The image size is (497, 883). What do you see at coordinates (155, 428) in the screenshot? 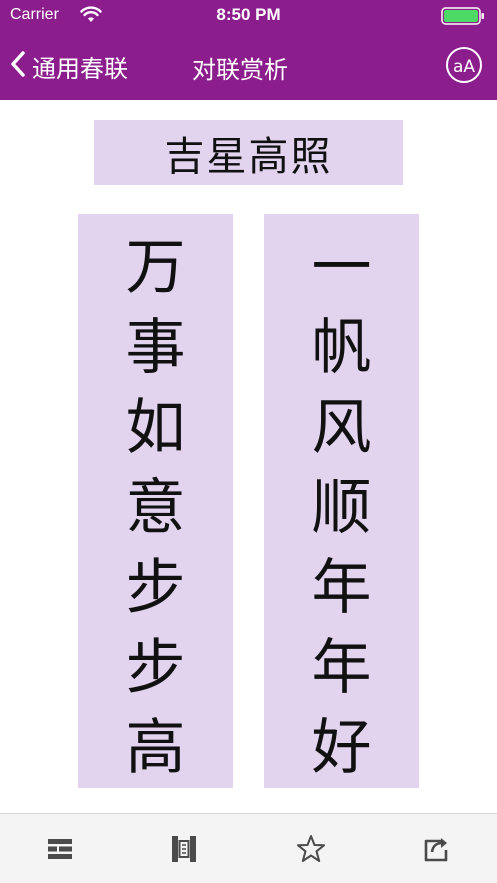
I see `scroll-char: 如` at bounding box center [155, 428].